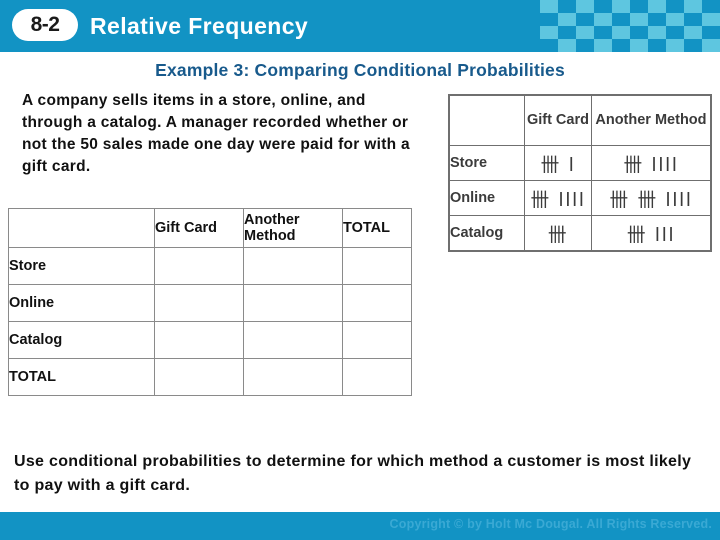 The width and height of the screenshot is (720, 540). I want to click on tally-header-row: Gift Card Another Method, so click(580, 120).